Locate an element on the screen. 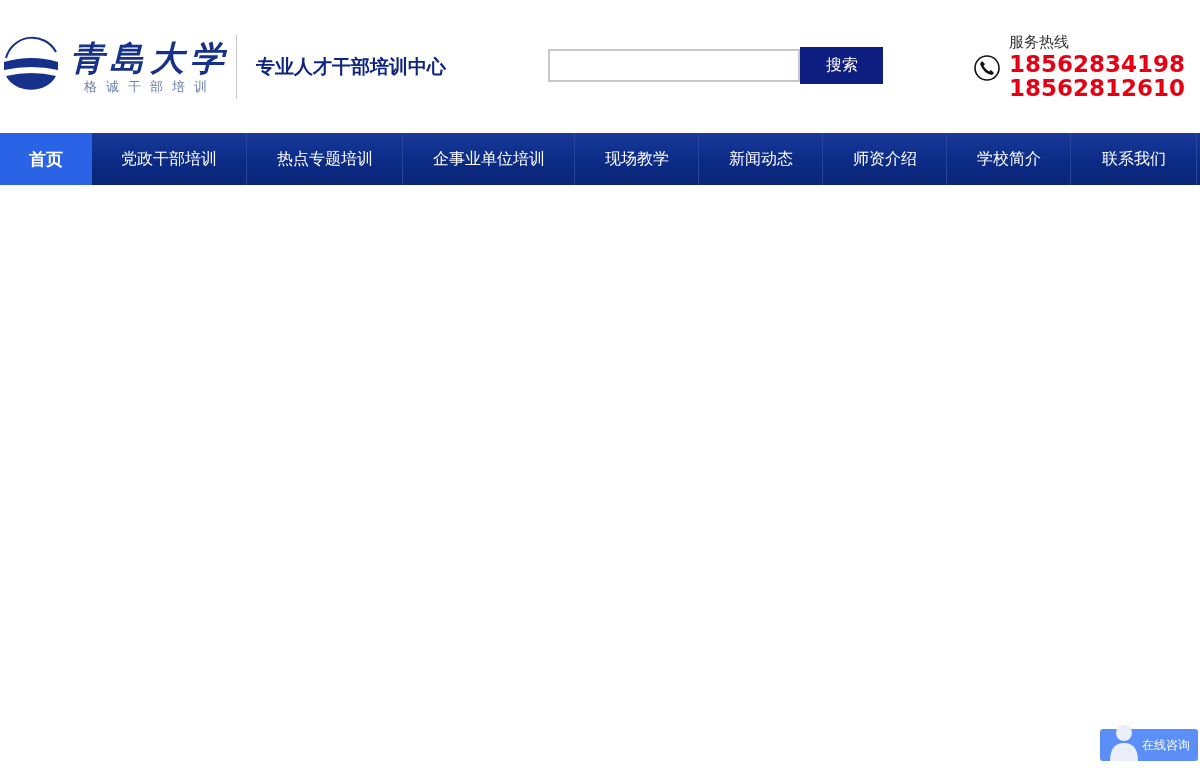  nav-tab: 企事业单位培训 is located at coordinates (489, 159).